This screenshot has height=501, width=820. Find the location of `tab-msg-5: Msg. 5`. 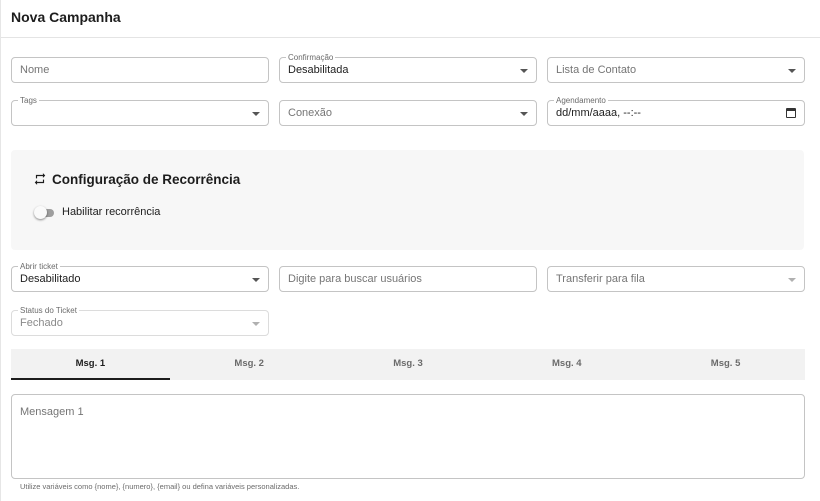

tab-msg-5: Msg. 5 is located at coordinates (725, 364).